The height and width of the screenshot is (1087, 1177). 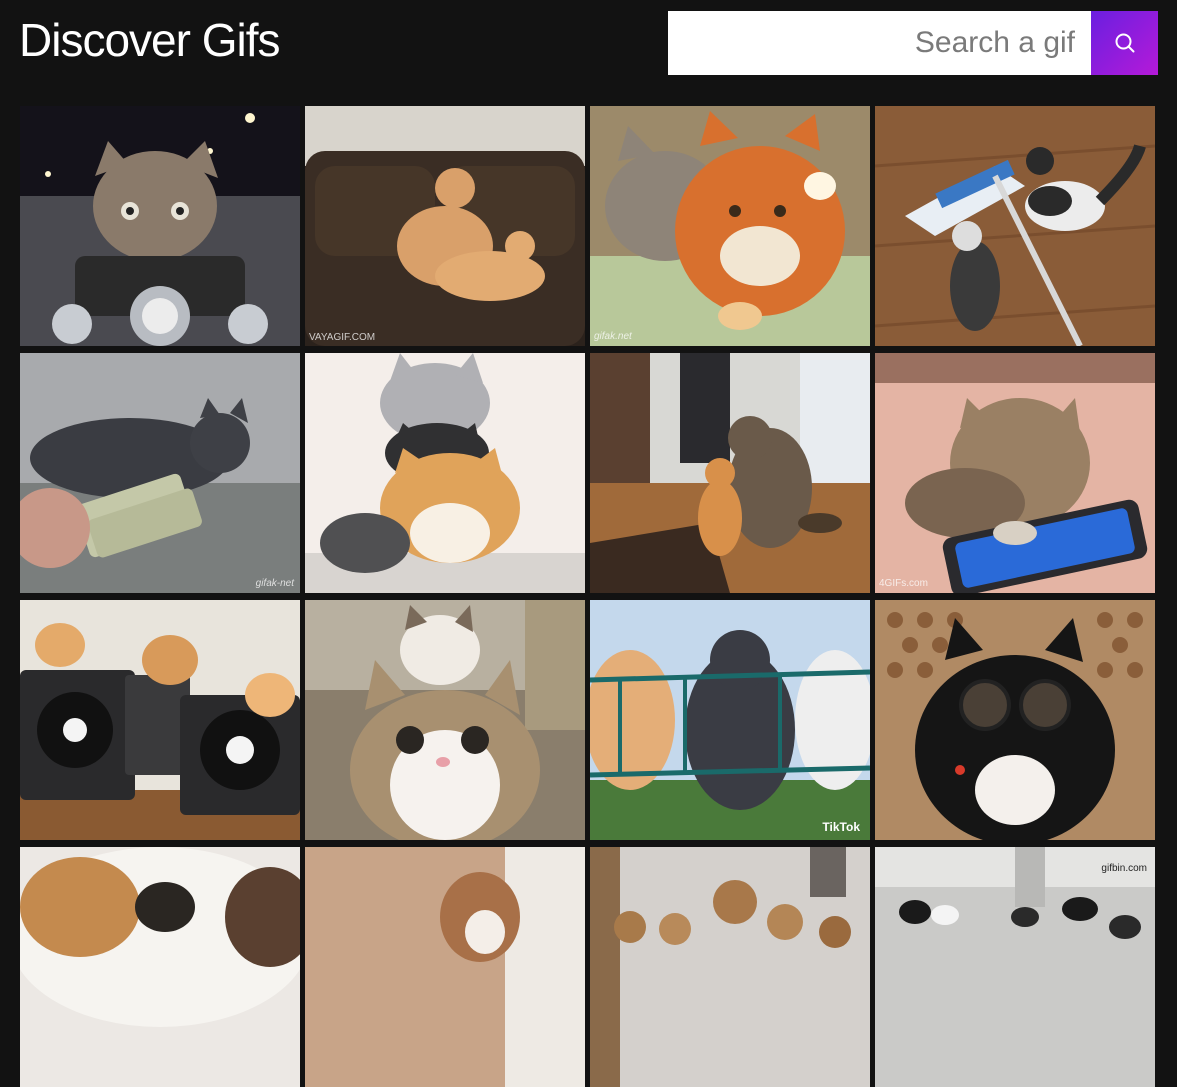 I want to click on watermark: TikTok, so click(x=841, y=827).